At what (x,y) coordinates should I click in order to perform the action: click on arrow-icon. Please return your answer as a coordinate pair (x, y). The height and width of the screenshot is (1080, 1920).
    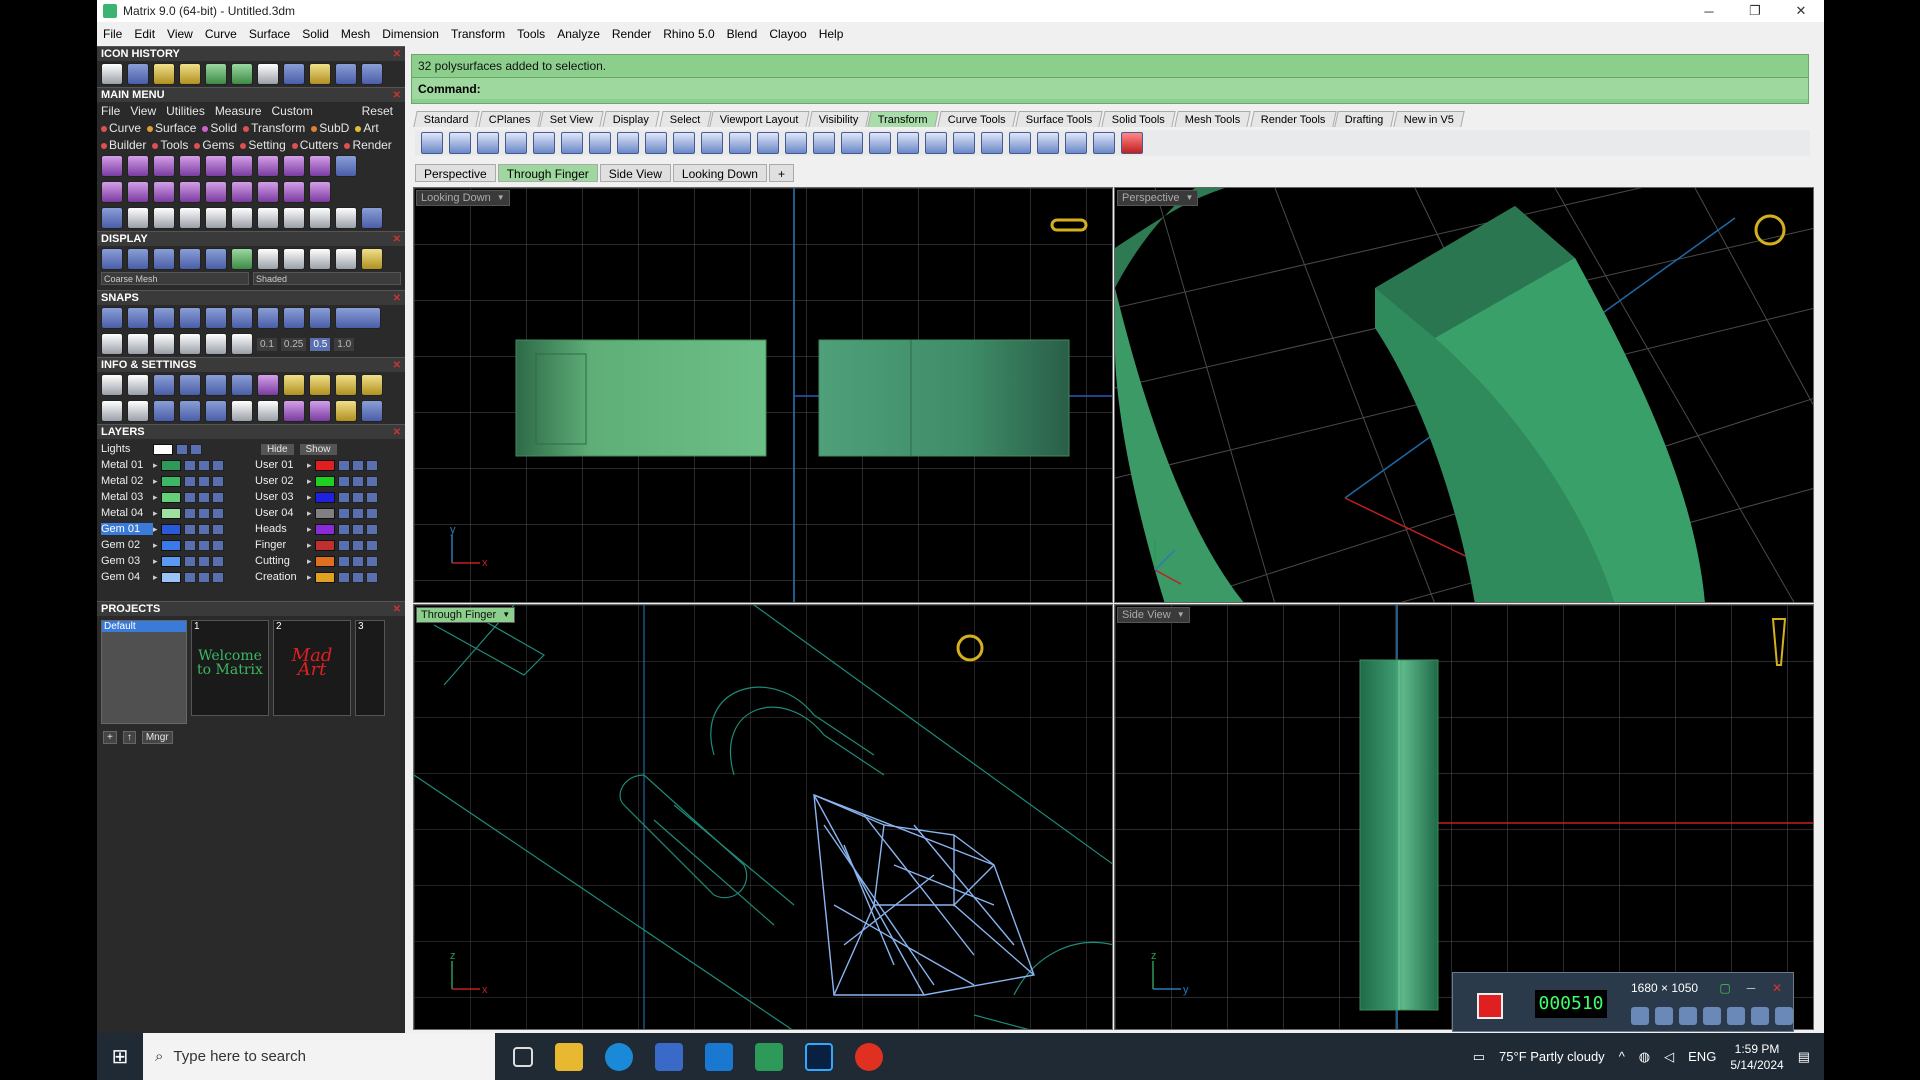
    Looking at the image, I should click on (1132, 143).